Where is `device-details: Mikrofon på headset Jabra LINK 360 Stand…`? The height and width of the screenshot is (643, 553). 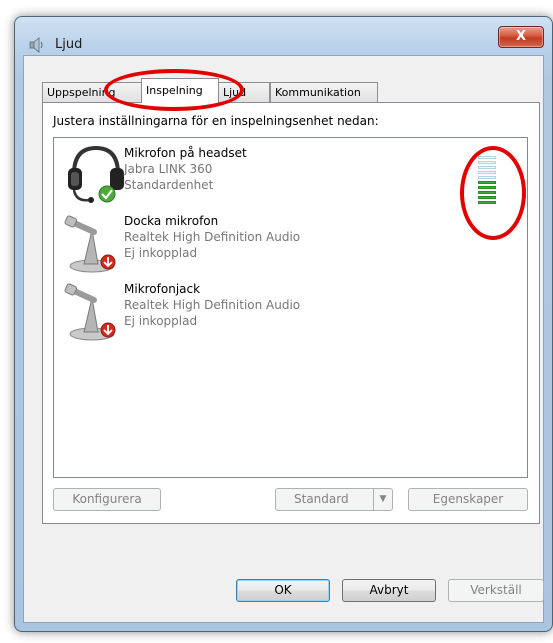
device-details: Mikrofon på headset Jabra LINK 360 Stand… is located at coordinates (185, 169).